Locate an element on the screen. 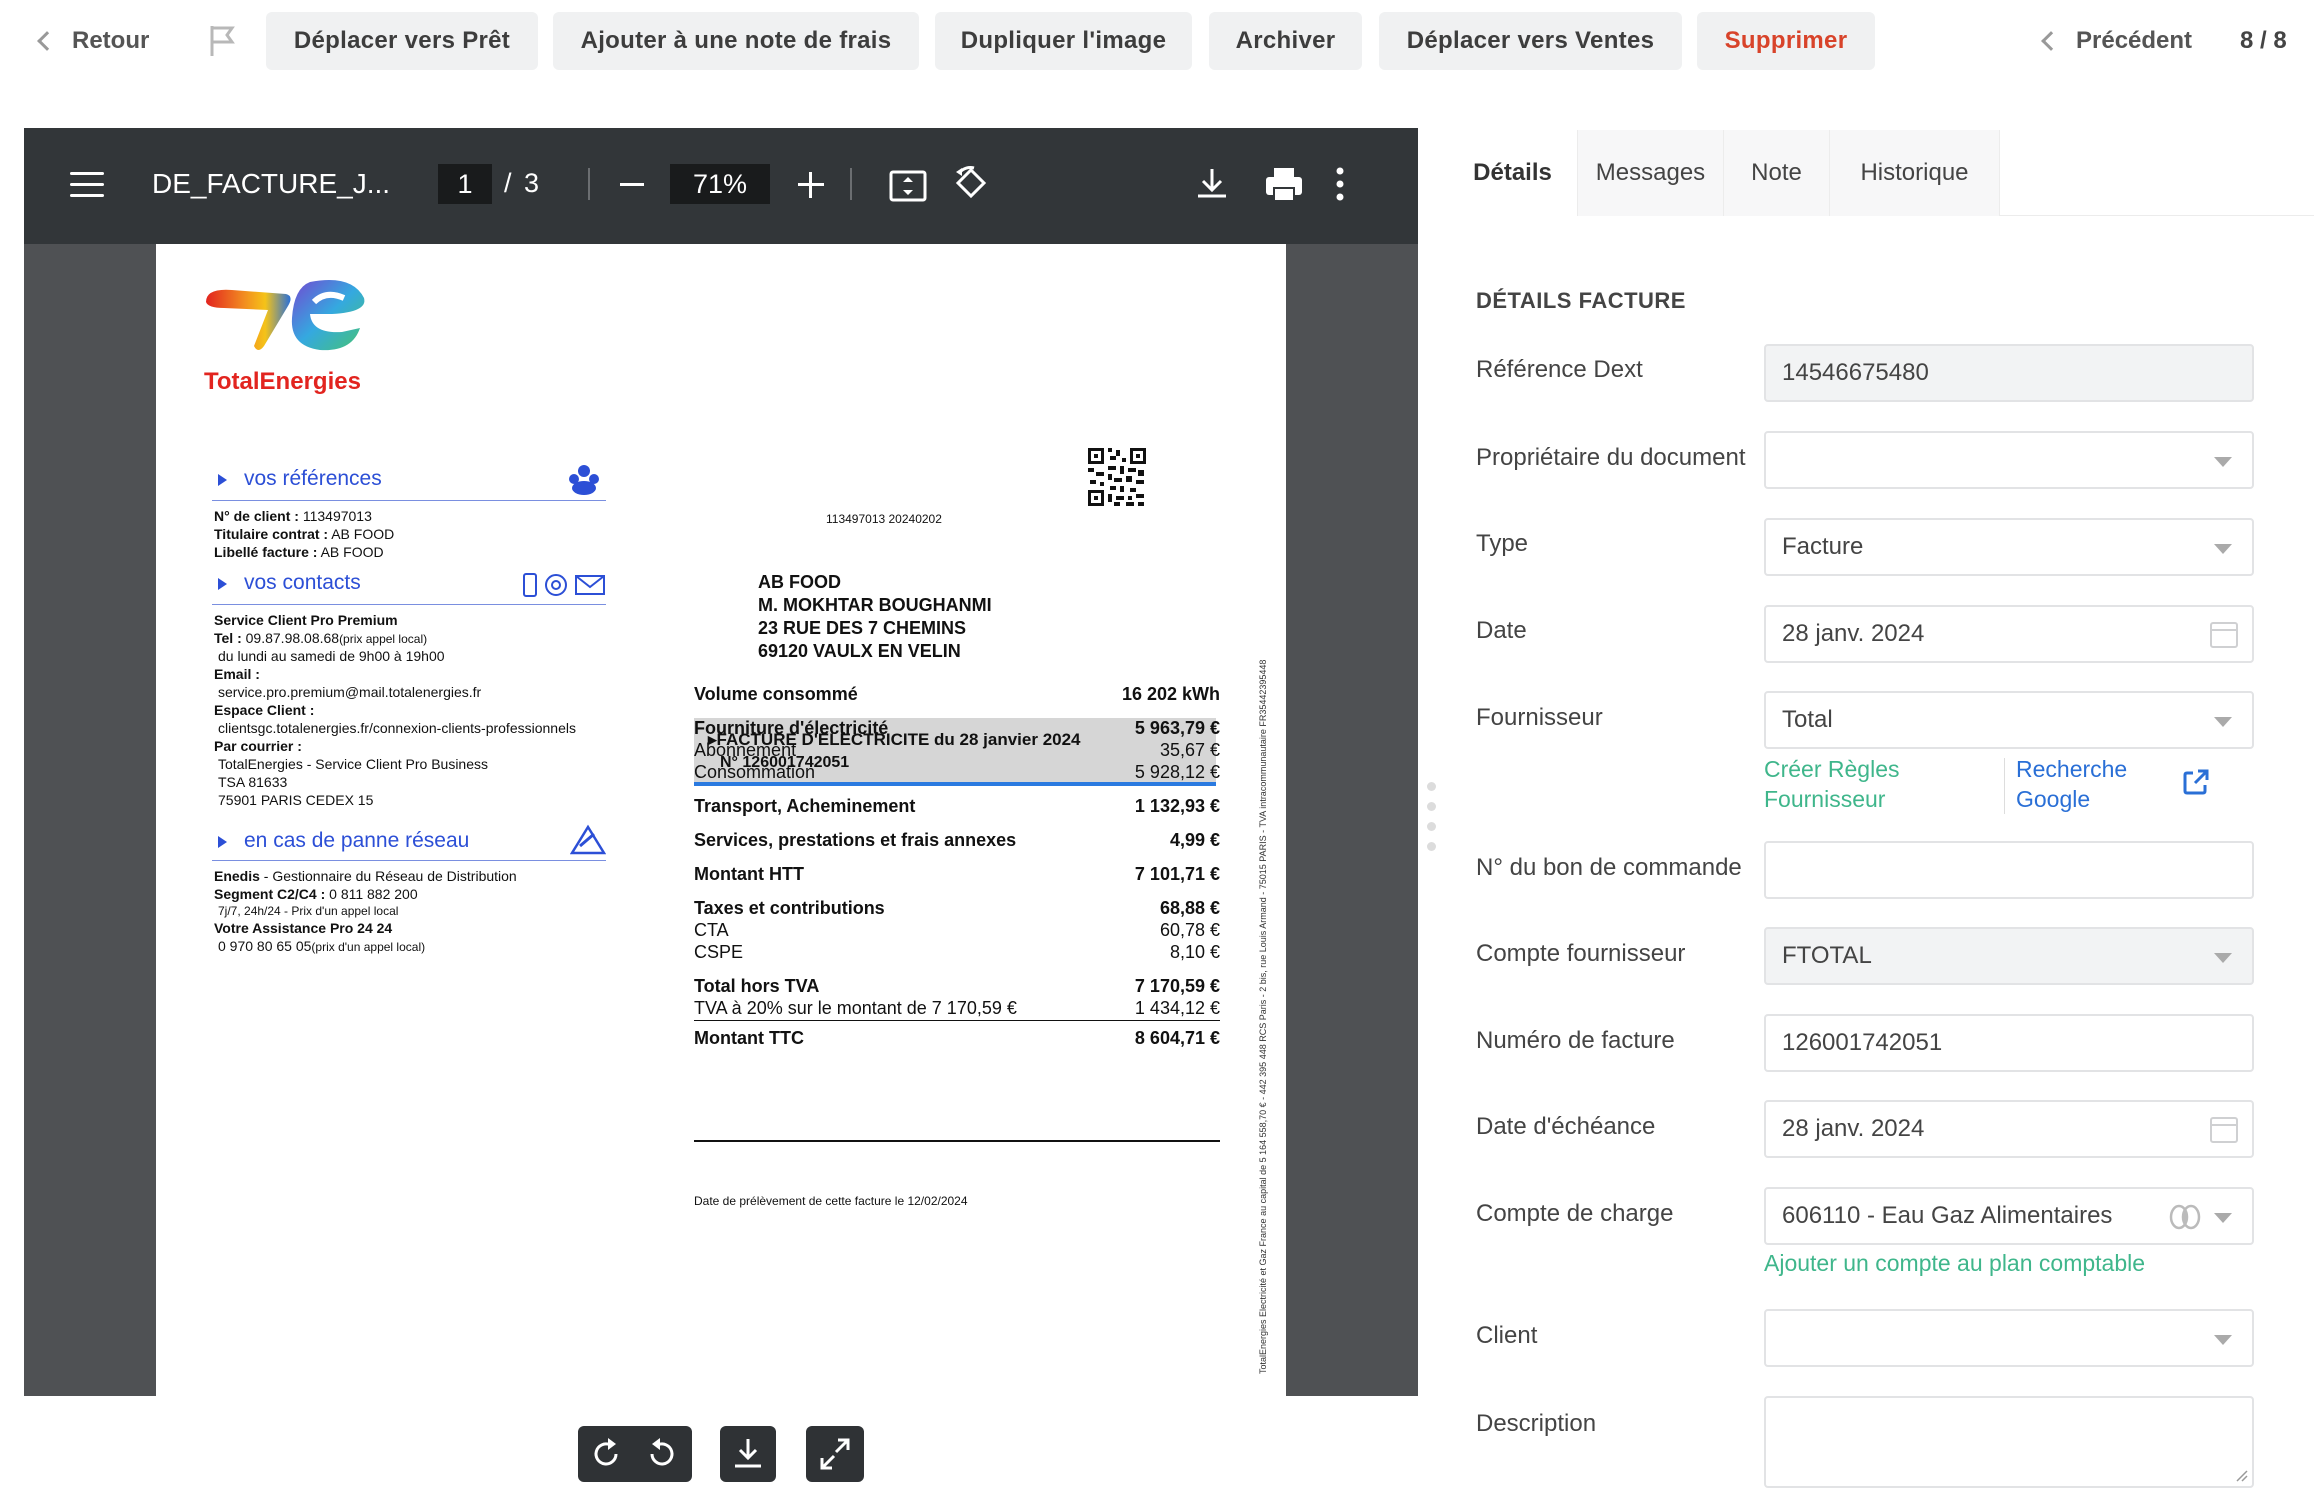  assistance-note: (prix d'un appel local) is located at coordinates (368, 947).